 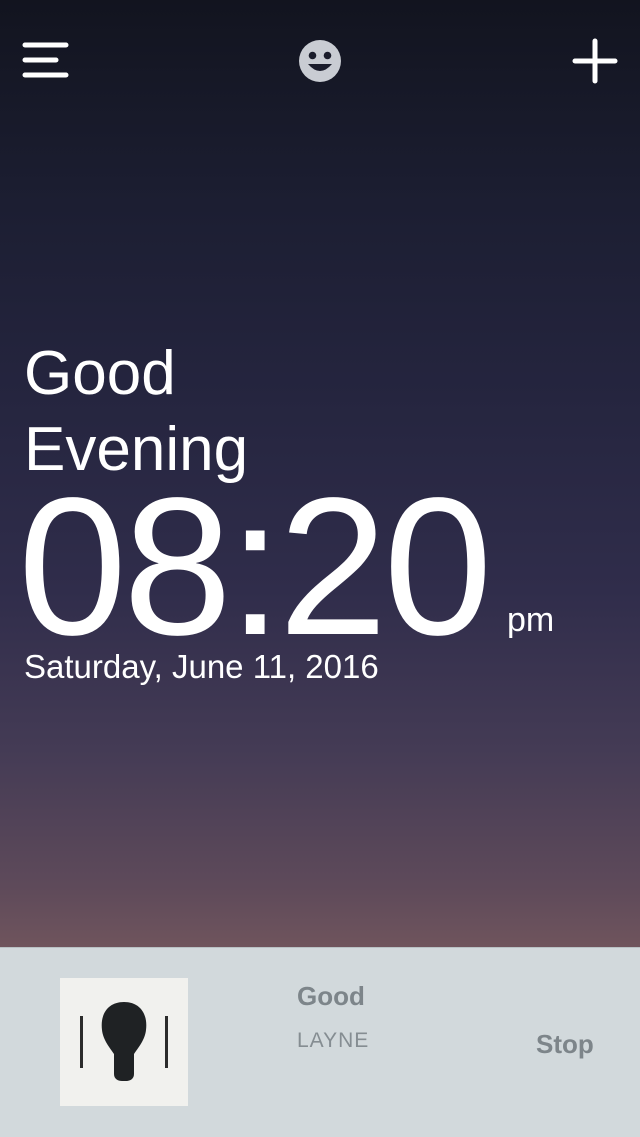 I want to click on menu-button, so click(x=46, y=60).